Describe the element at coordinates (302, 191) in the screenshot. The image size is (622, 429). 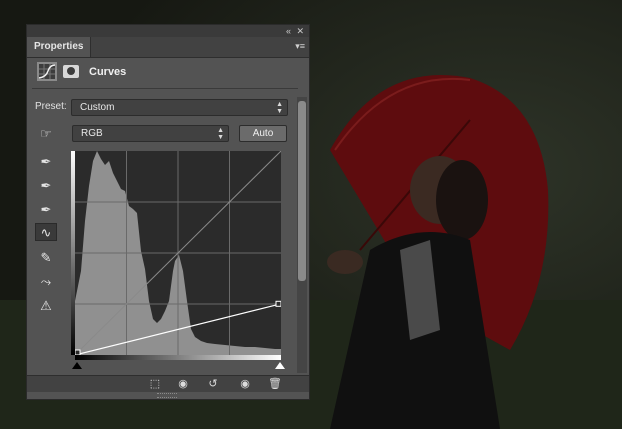
I see `scrollbar-thumb` at that location.